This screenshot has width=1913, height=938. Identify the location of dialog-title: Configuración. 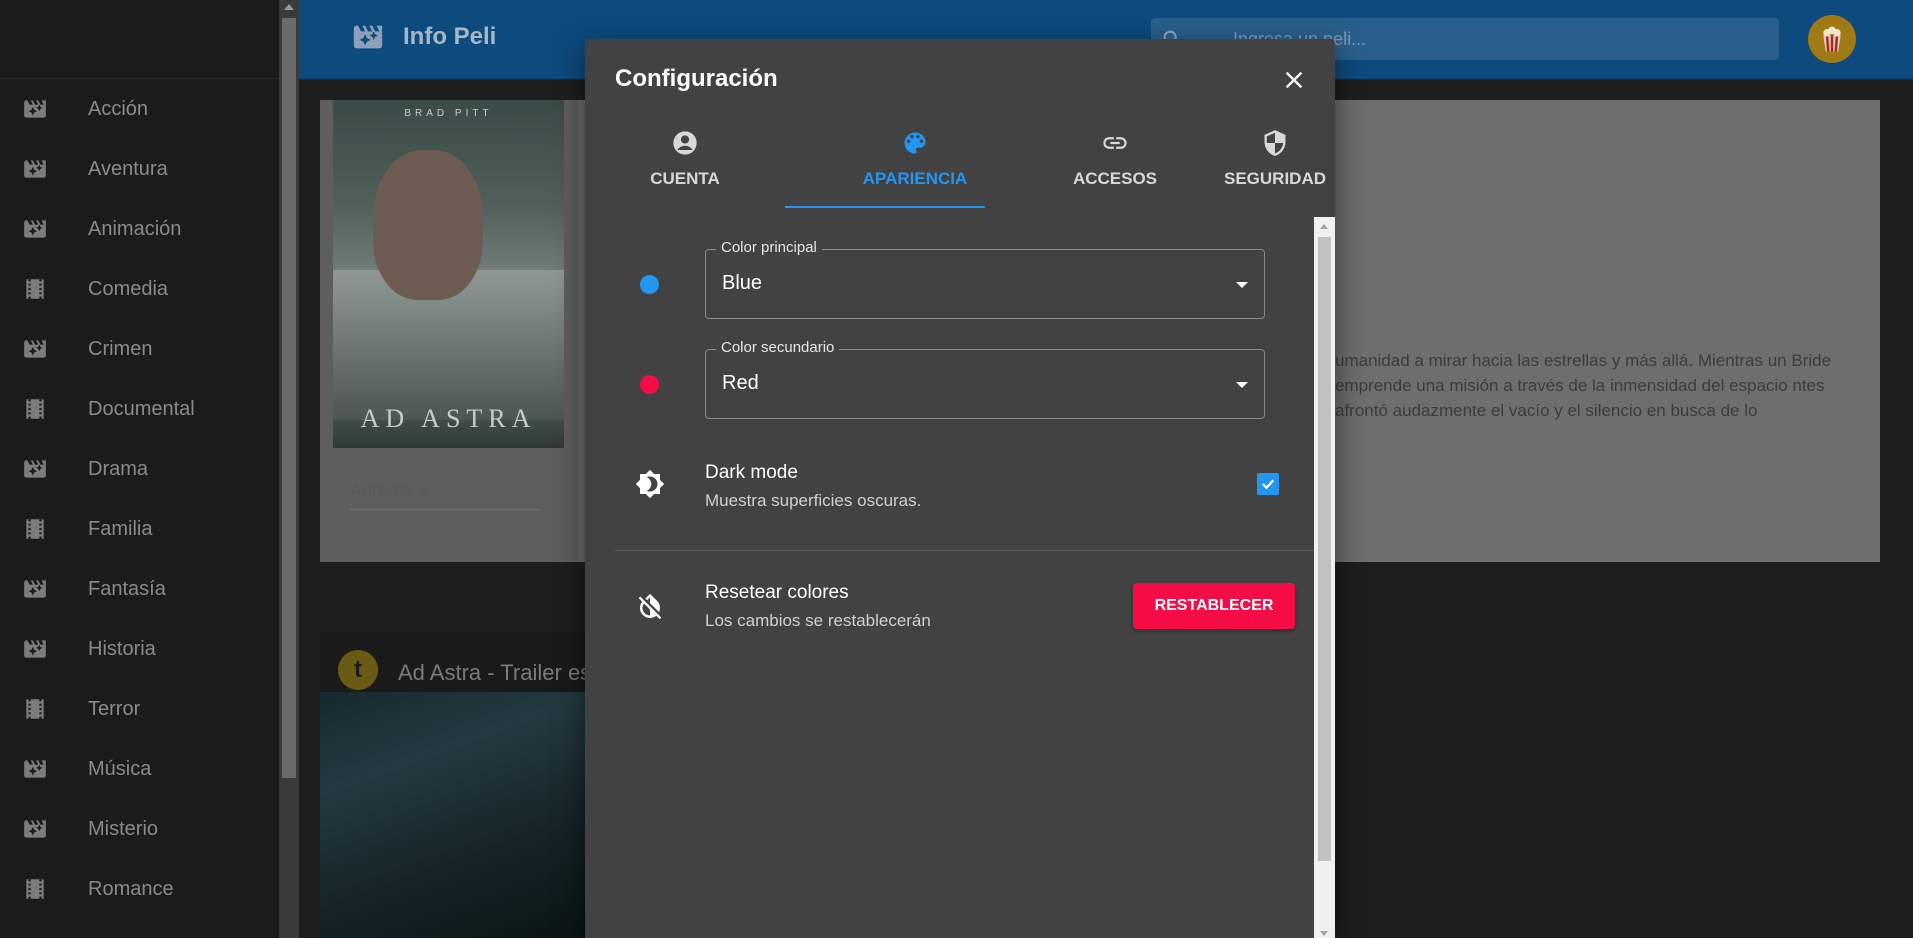
(696, 78).